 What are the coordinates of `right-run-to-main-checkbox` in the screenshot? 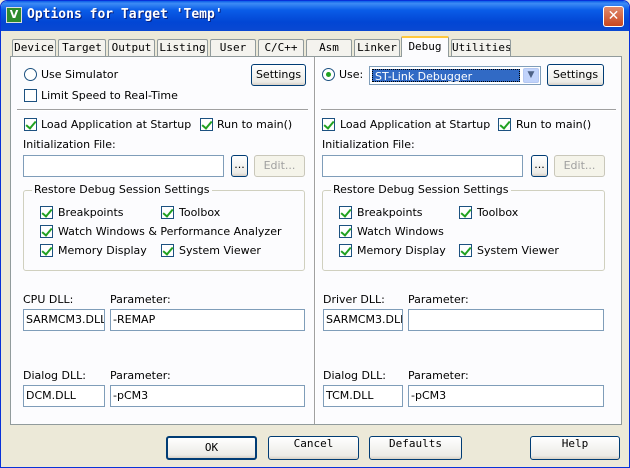 It's located at (504, 124).